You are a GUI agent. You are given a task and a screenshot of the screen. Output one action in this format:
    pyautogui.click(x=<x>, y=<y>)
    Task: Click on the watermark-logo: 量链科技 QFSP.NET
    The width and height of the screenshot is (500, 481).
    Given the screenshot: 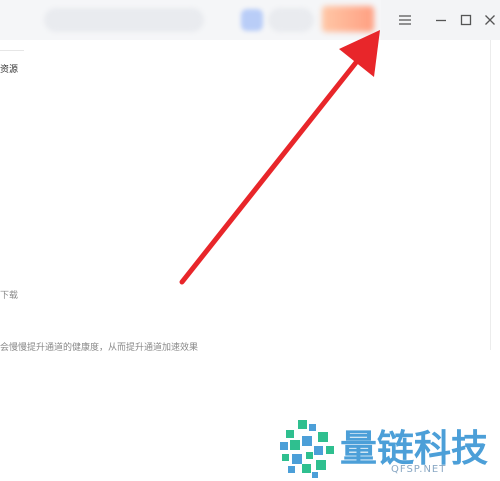 What is the action you would take?
    pyautogui.click(x=389, y=449)
    